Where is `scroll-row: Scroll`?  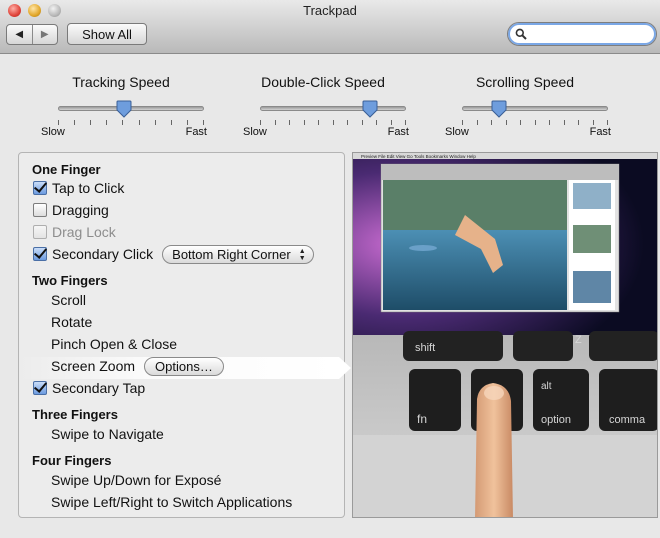
scroll-row: Scroll is located at coordinates (68, 300).